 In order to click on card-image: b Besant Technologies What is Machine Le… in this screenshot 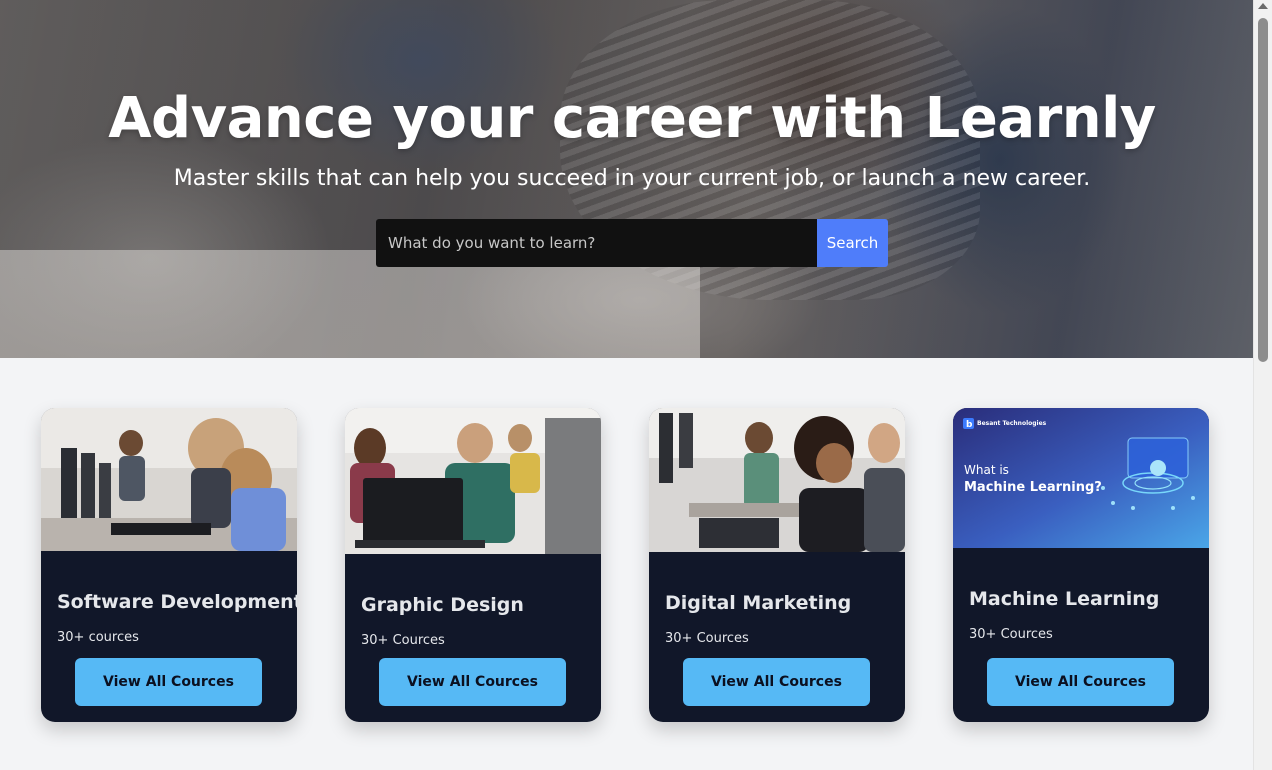, I will do `click(1081, 478)`.